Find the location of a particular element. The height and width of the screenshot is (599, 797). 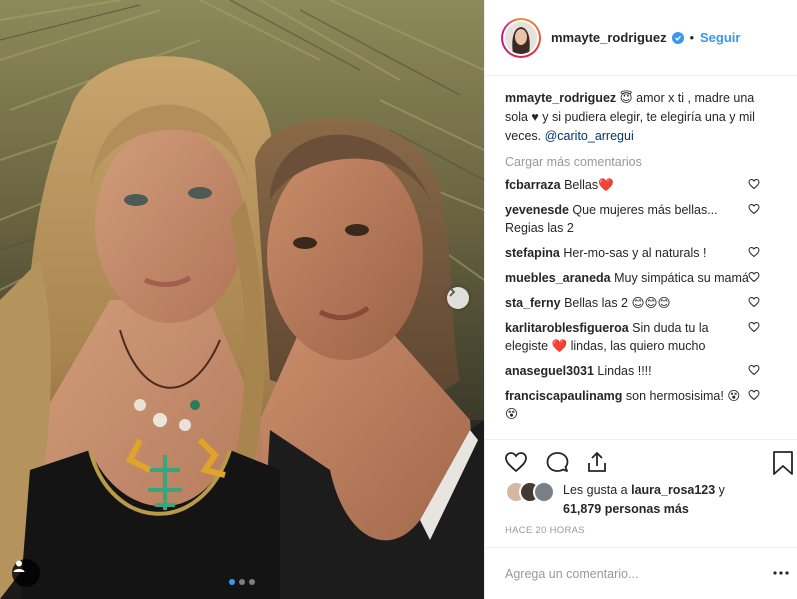

carousel-dots is located at coordinates (242, 582).